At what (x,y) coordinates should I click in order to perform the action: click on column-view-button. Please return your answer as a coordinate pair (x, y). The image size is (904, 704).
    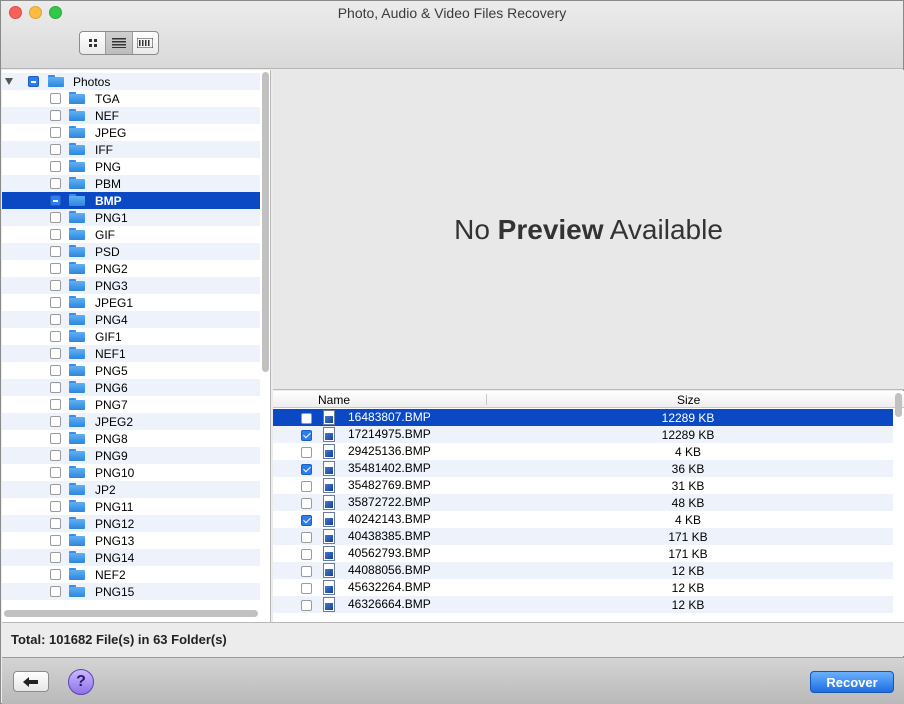
    Looking at the image, I should click on (145, 43).